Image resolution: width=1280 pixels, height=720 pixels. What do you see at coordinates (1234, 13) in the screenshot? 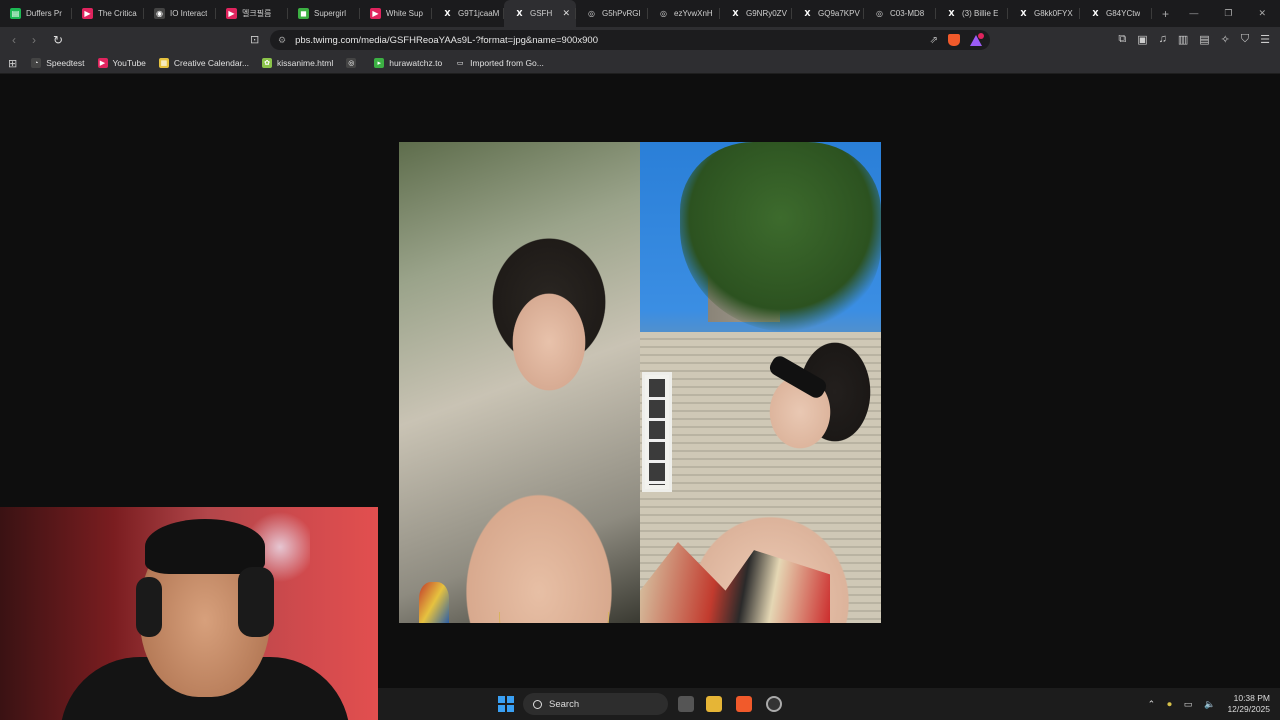
I see `window-controls: — ❐ ✕` at bounding box center [1234, 13].